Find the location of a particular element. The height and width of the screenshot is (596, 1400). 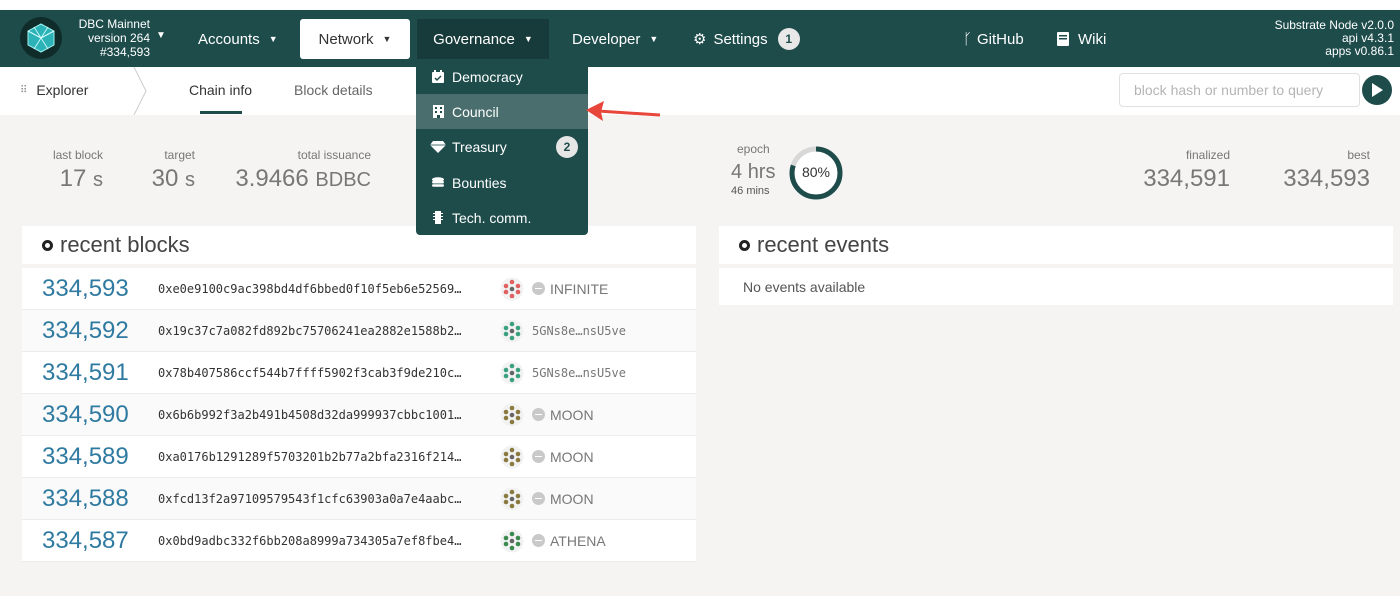

block-number-link: 334,587 is located at coordinates (90, 541).